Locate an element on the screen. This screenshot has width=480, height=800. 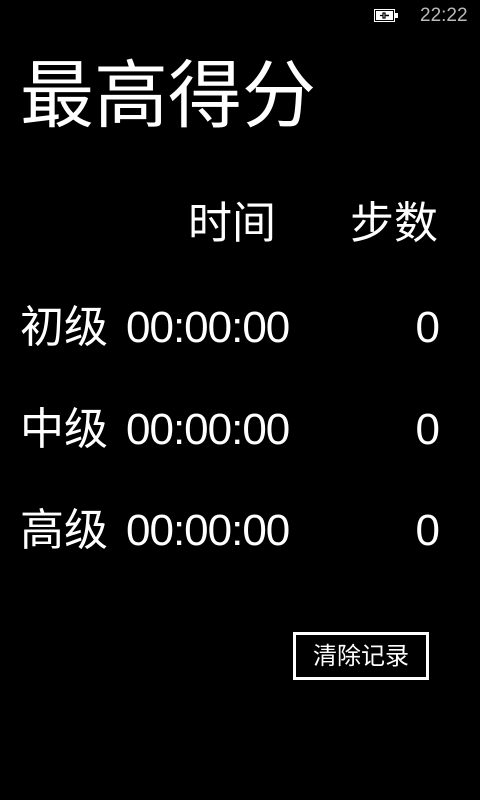
clear-records-button: 清除记录 is located at coordinates (361, 656).